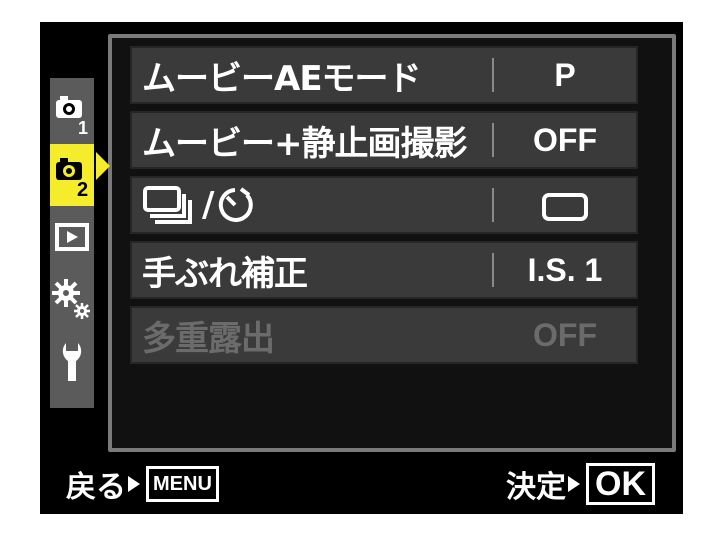 The image size is (723, 542). What do you see at coordinates (82, 188) in the screenshot?
I see `tab-number-2: 2` at bounding box center [82, 188].